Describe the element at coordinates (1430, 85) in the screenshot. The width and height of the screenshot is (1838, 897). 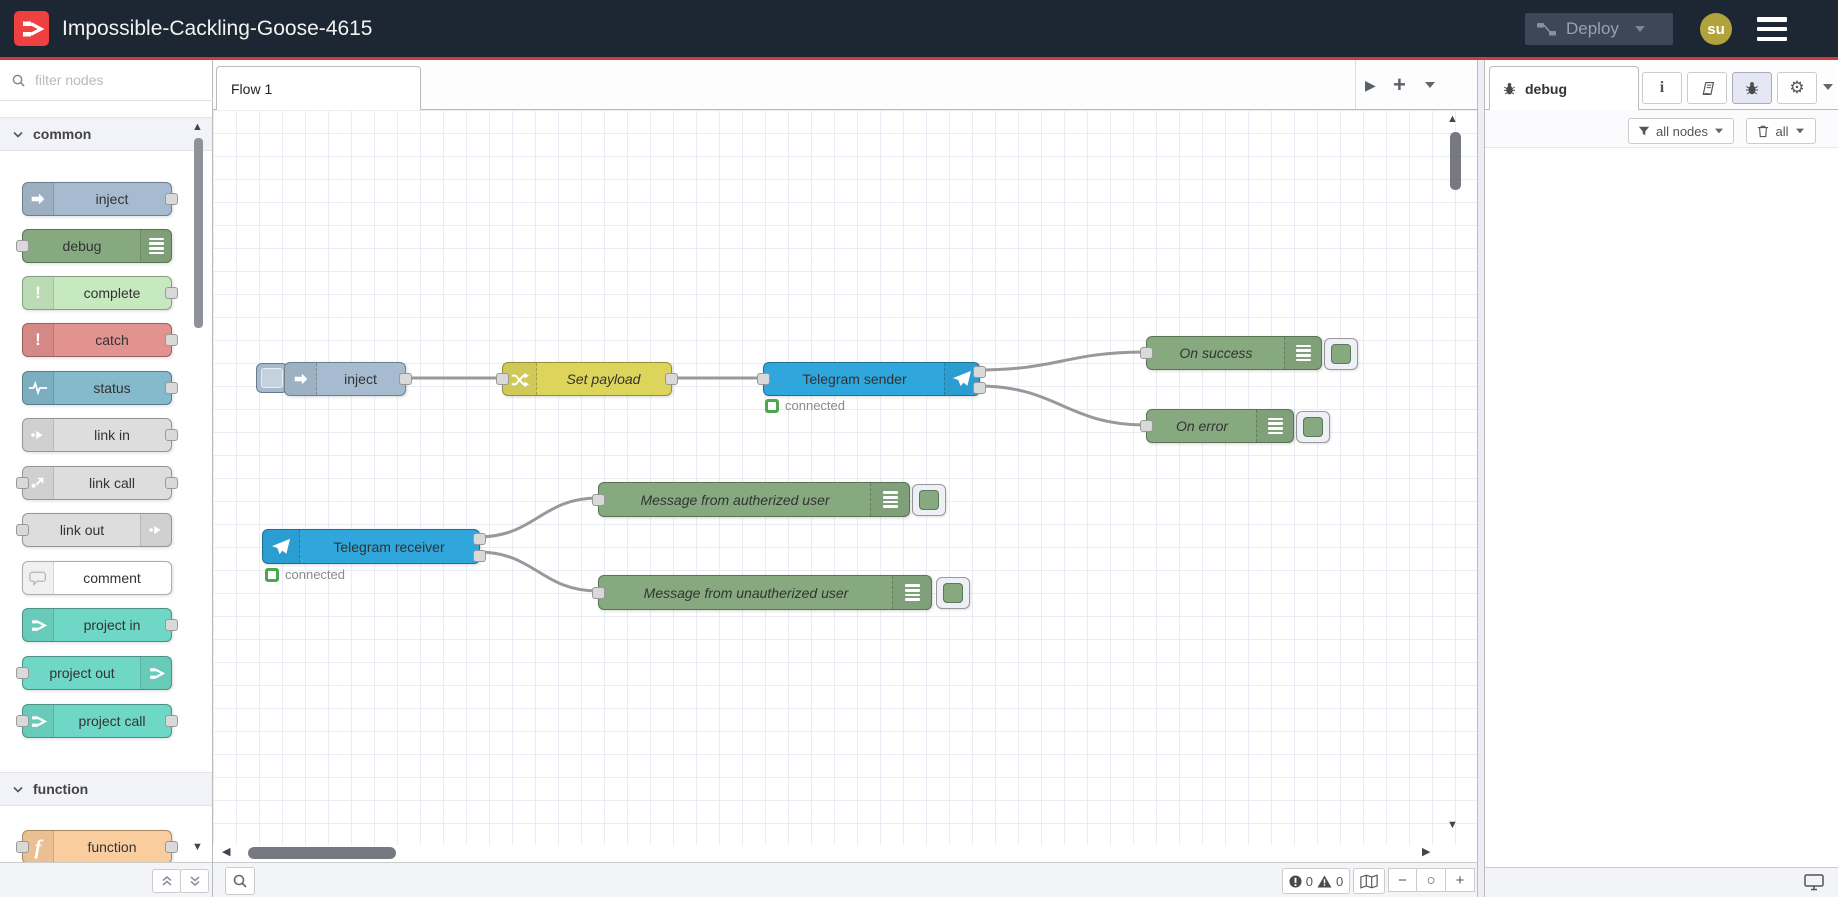
I see `flow-list-caret-icon` at that location.